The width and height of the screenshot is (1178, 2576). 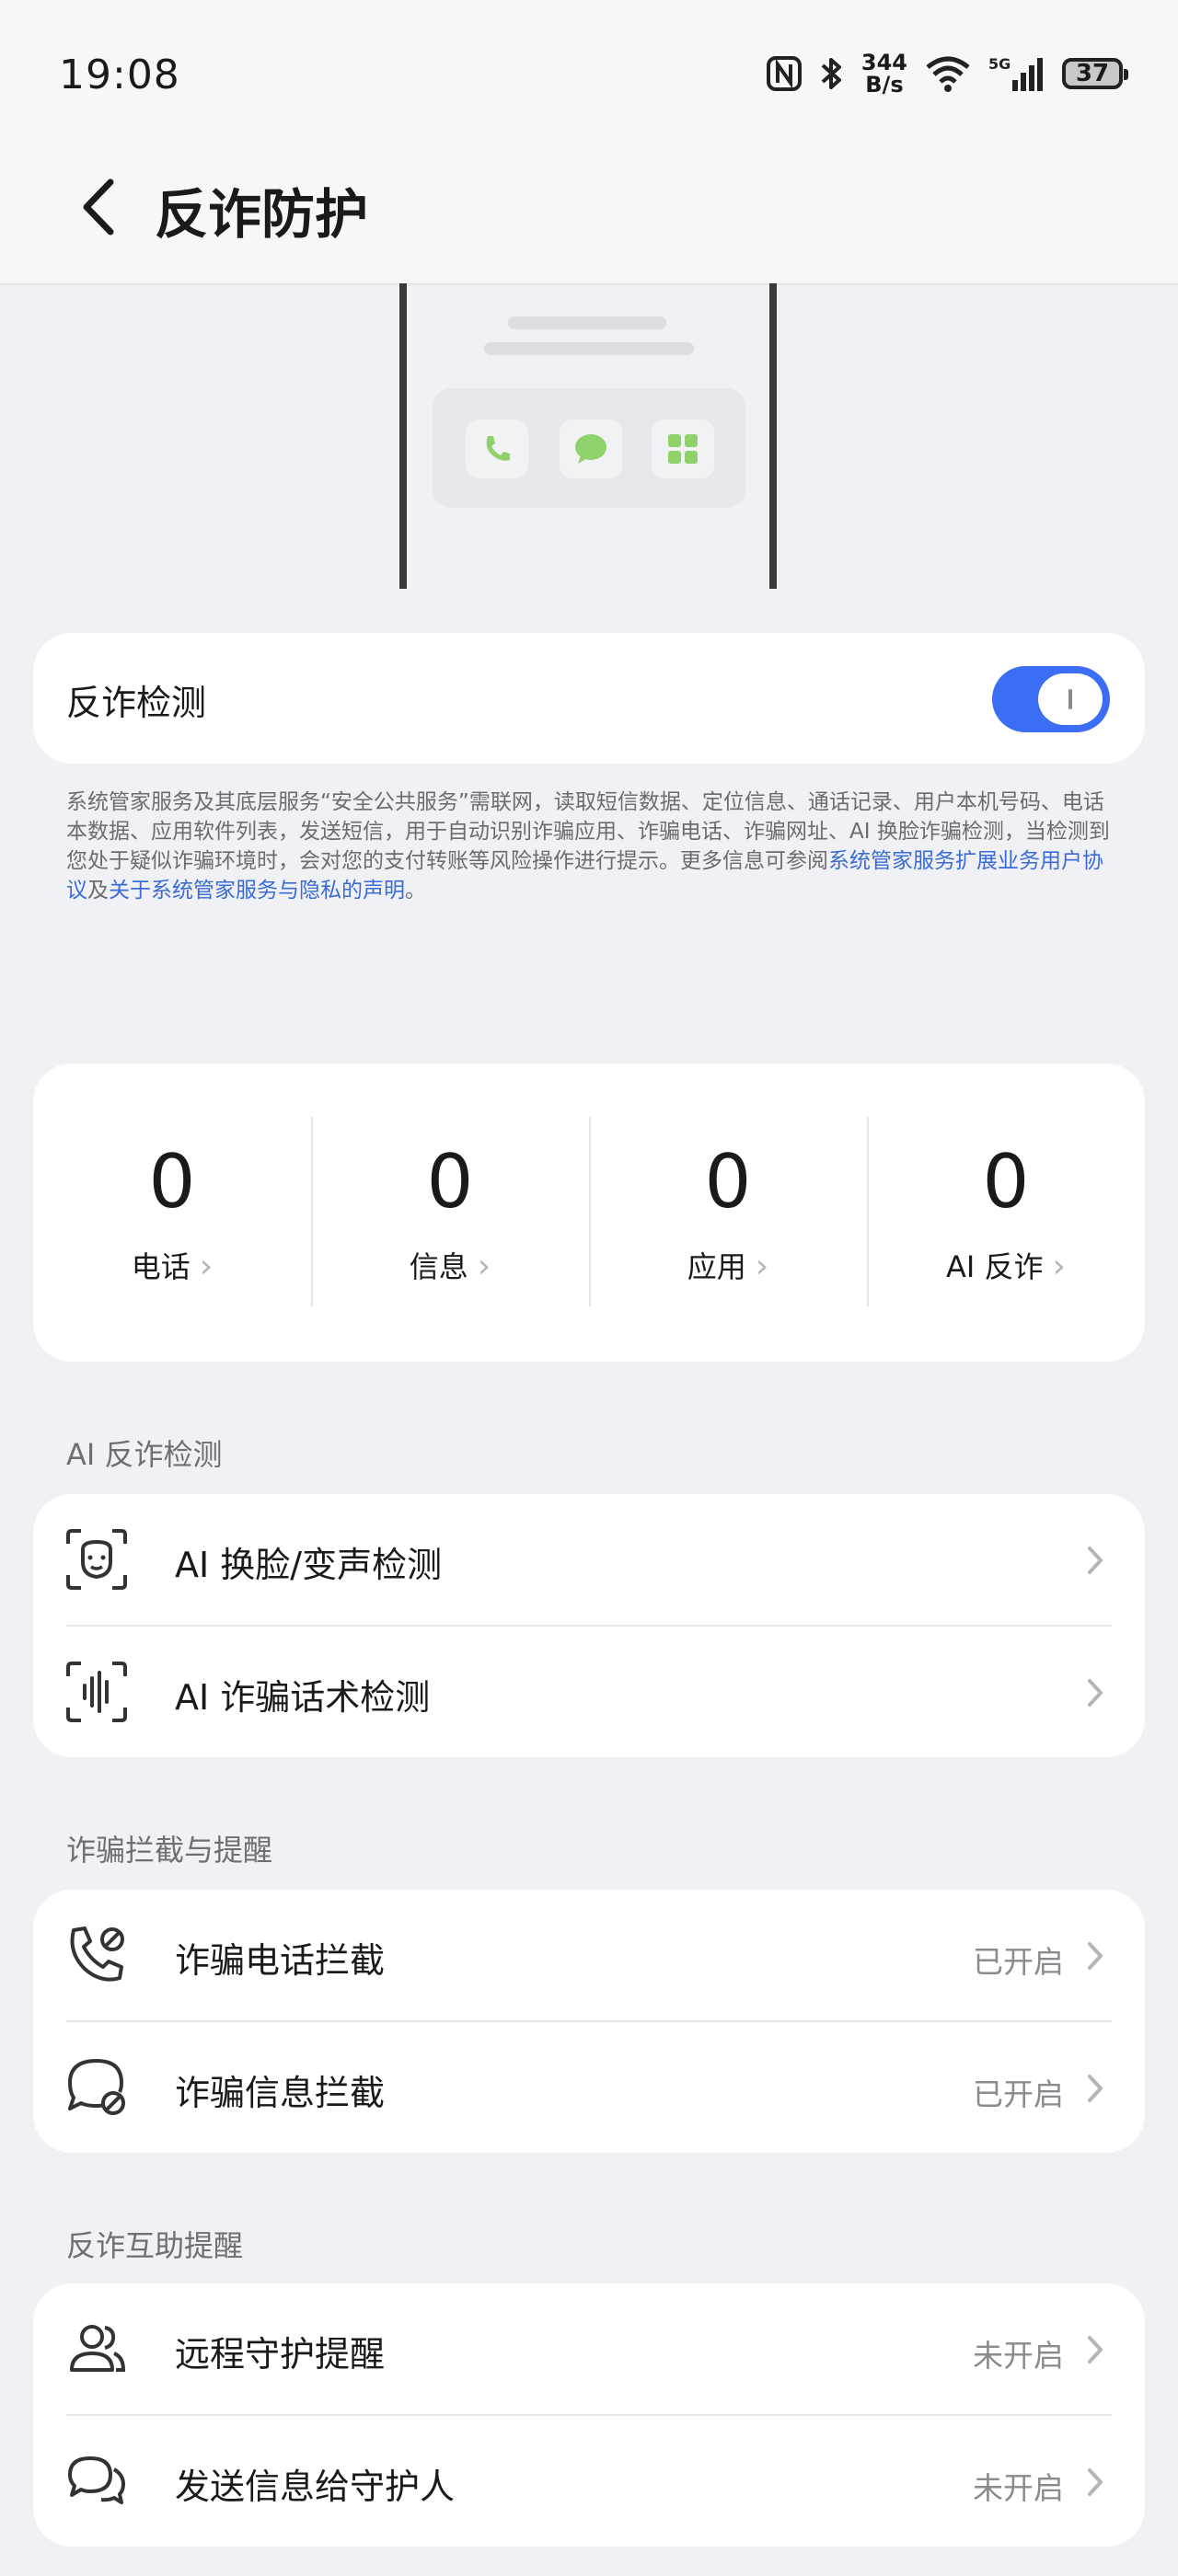 I want to click on svg-text: 5G, so click(x=999, y=64).